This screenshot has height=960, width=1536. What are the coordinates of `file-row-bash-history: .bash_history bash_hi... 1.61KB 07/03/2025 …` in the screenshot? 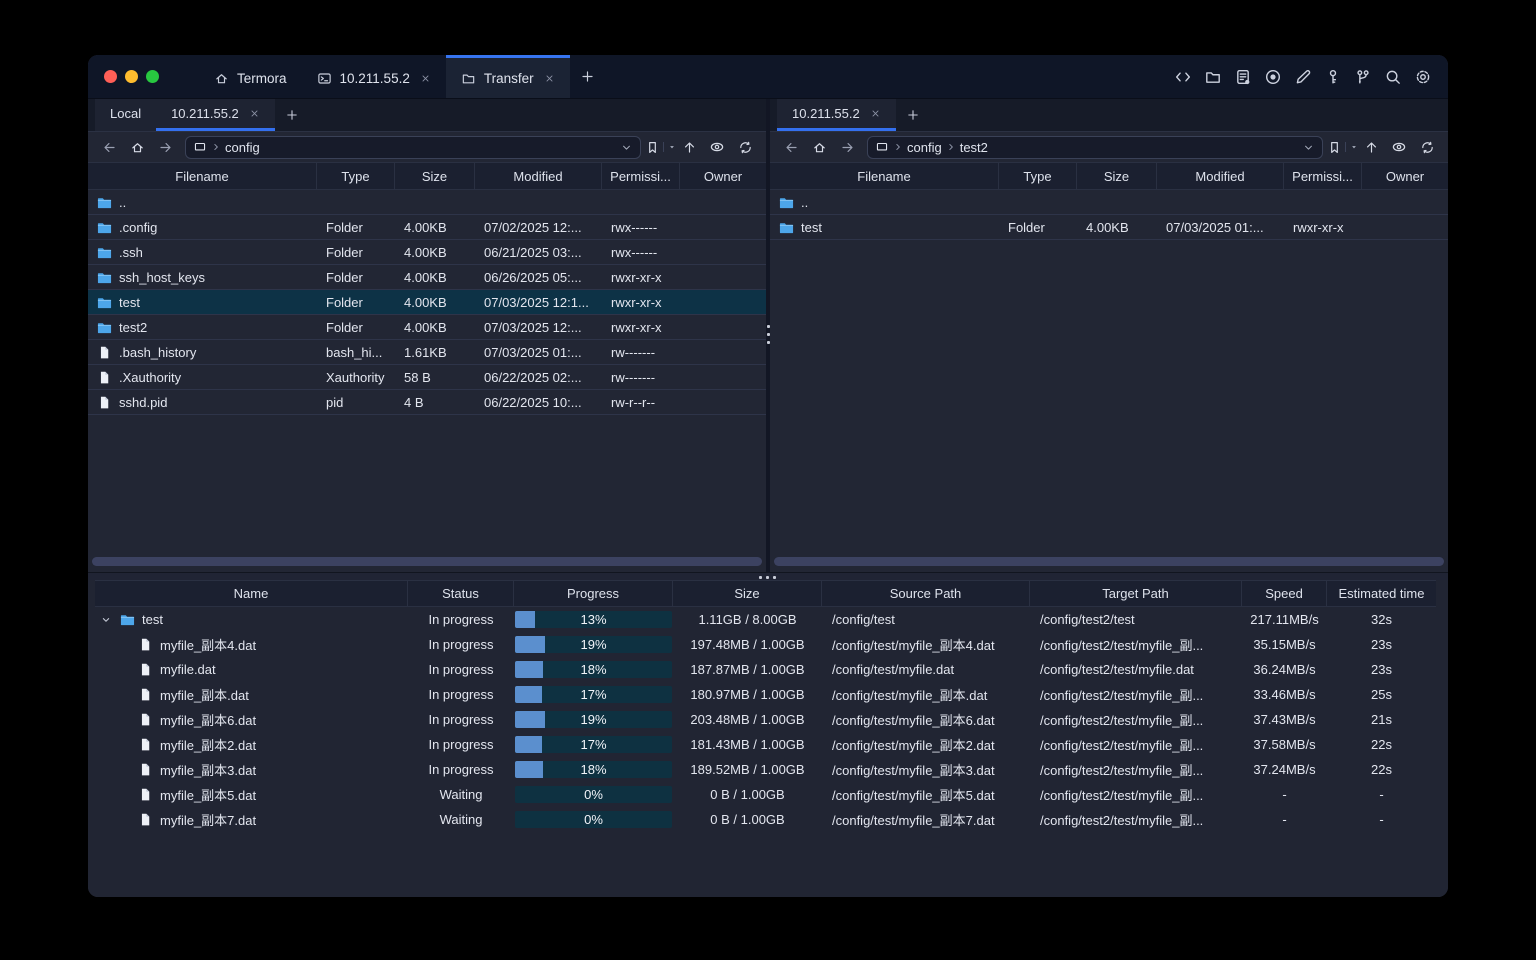 It's located at (427, 352).